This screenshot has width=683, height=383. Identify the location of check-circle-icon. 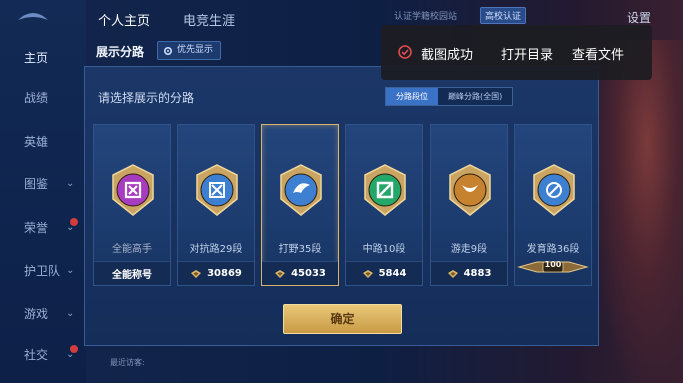
(405, 52).